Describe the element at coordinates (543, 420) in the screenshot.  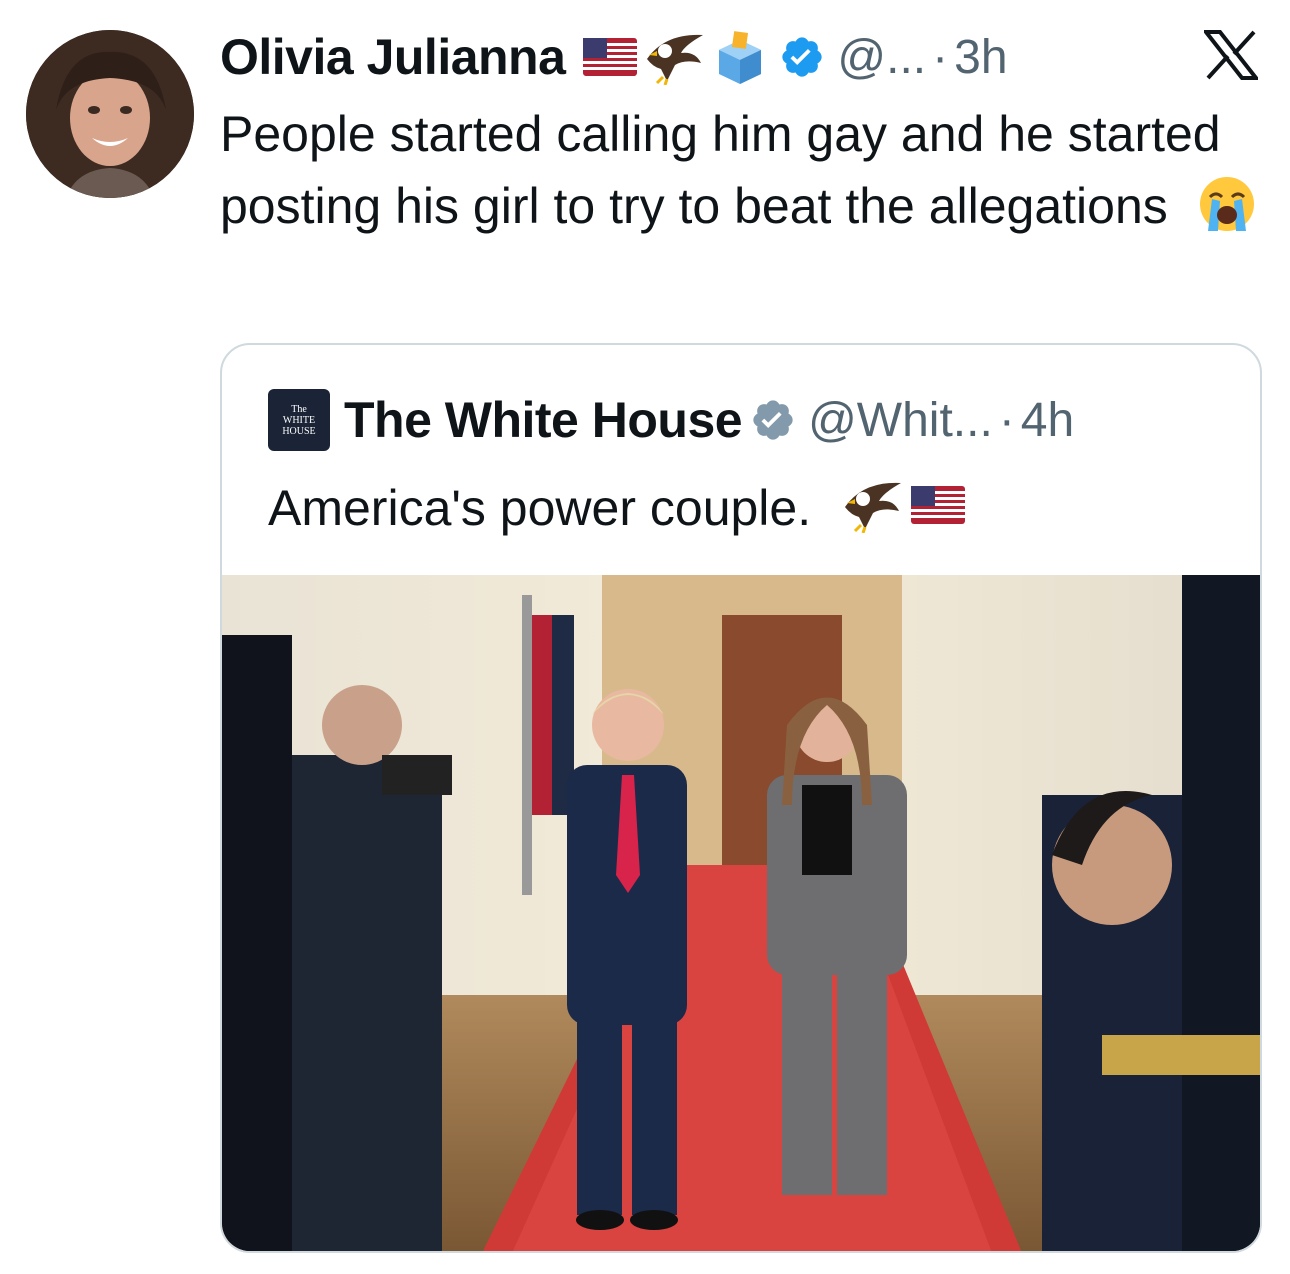
I see `quoted-author-display-name: The White House` at that location.